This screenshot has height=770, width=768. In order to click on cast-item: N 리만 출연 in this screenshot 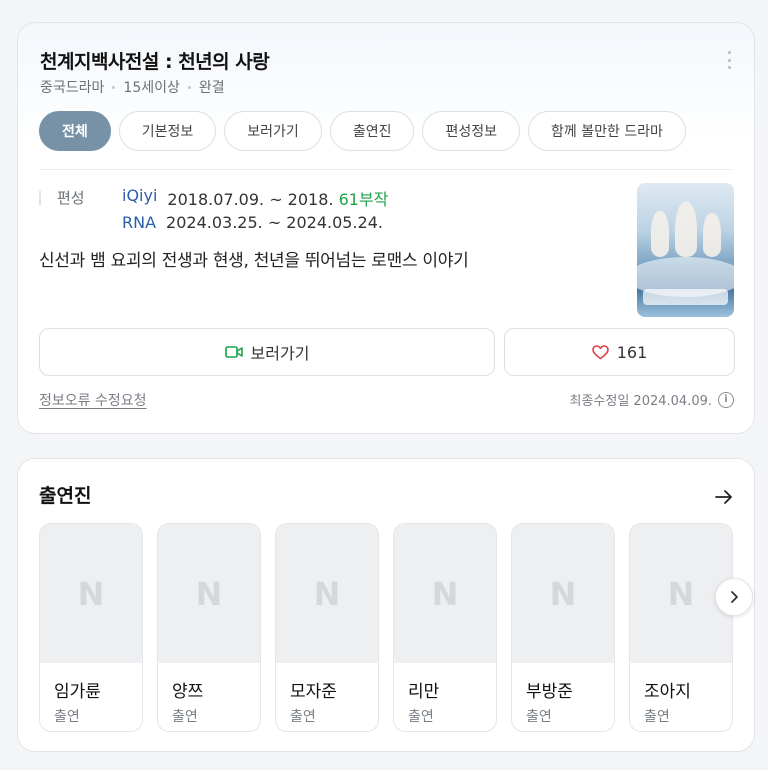, I will do `click(445, 627)`.